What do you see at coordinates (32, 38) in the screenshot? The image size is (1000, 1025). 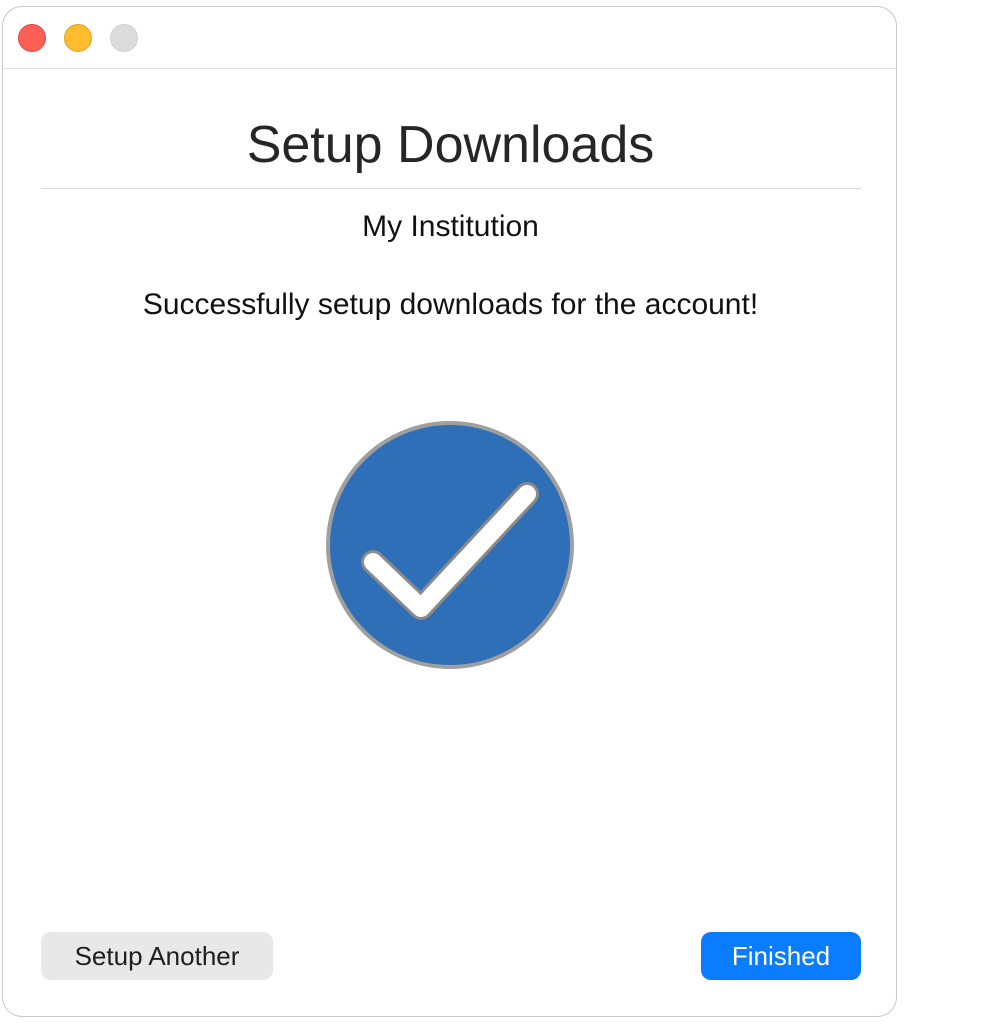 I see `close-window-button` at bounding box center [32, 38].